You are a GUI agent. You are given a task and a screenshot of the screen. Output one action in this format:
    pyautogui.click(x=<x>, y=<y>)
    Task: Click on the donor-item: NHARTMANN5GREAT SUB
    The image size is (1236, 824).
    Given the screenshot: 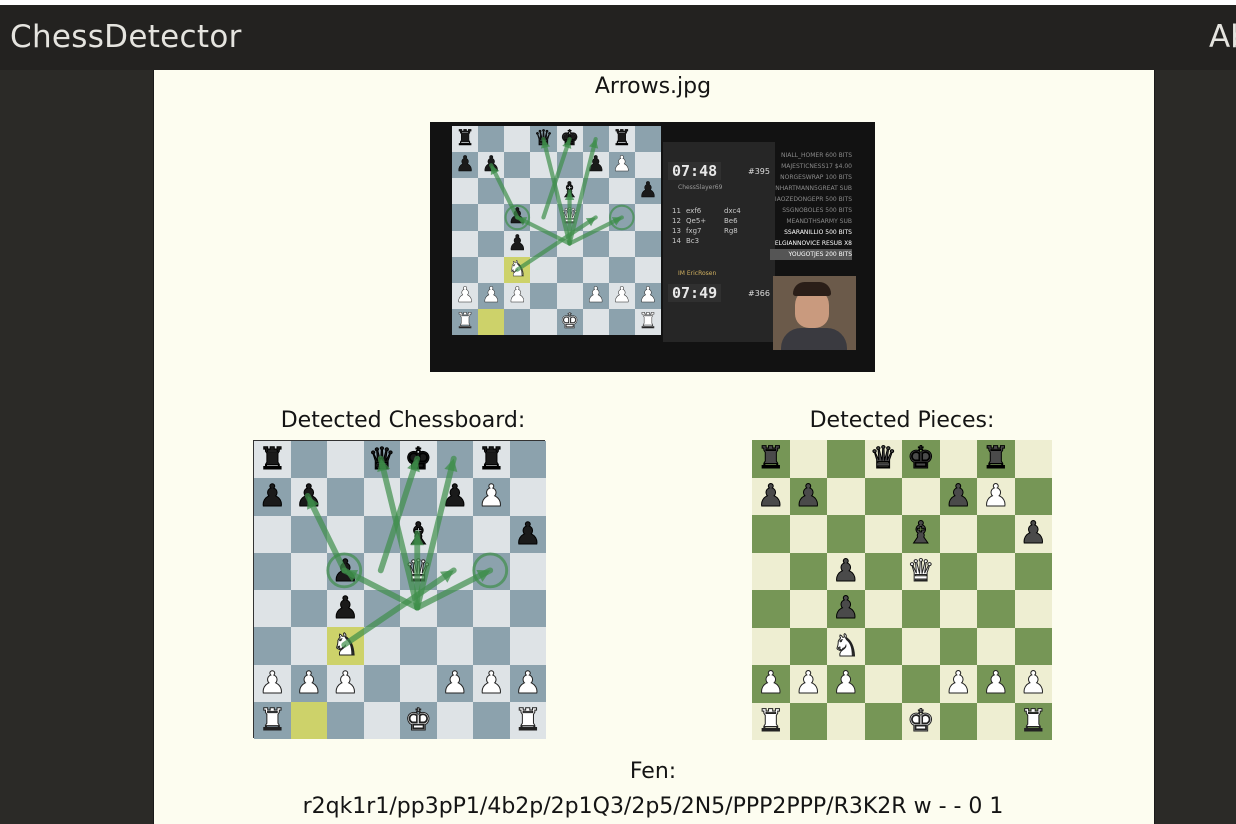 What is the action you would take?
    pyautogui.click(x=813, y=188)
    